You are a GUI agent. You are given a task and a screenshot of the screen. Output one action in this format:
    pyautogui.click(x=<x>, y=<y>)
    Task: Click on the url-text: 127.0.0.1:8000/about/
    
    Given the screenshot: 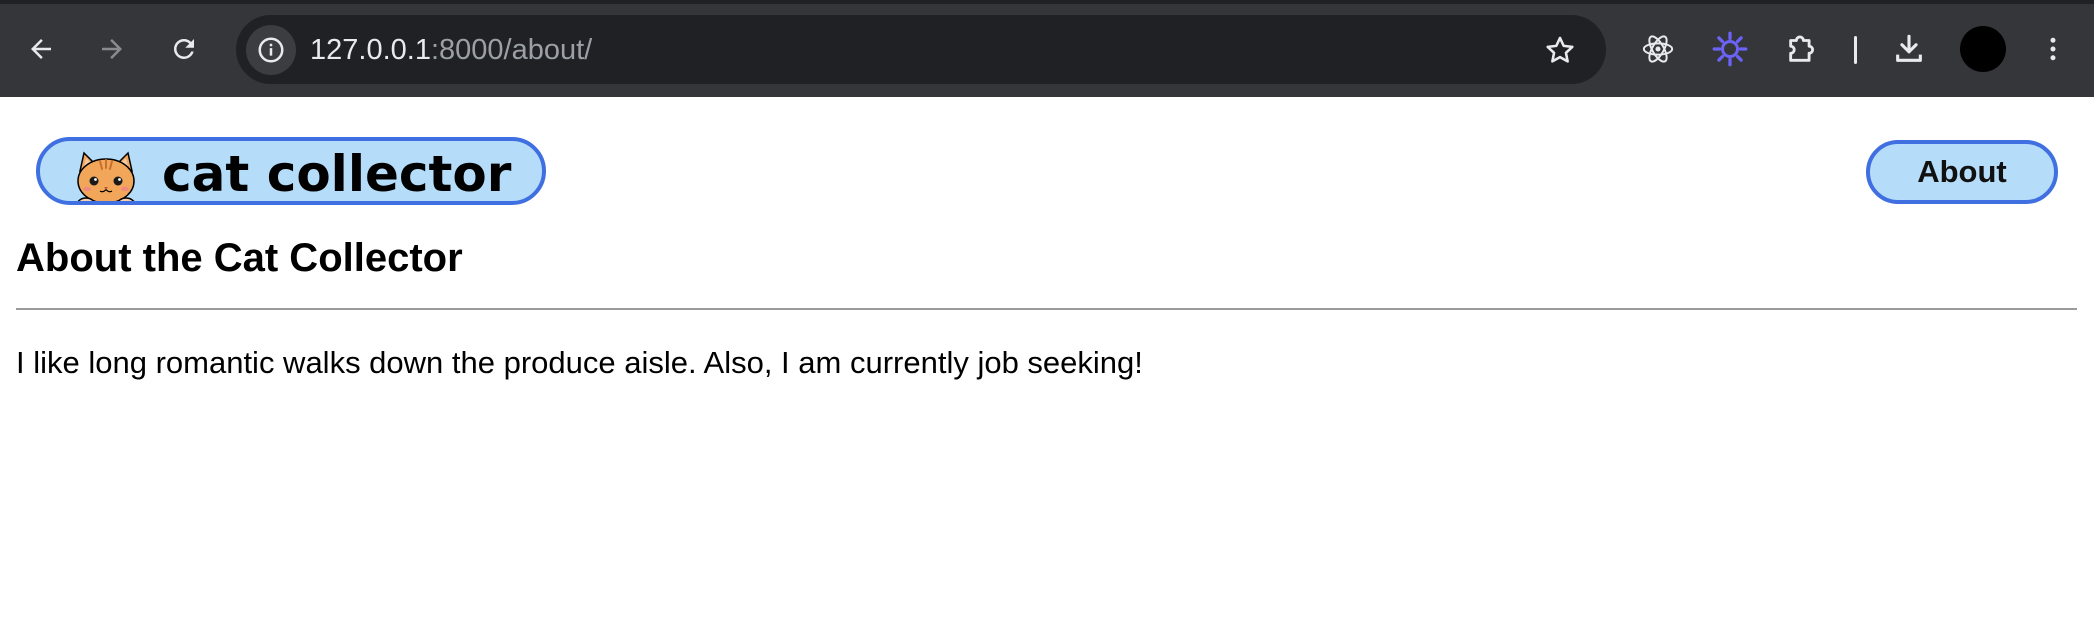 What is the action you would take?
    pyautogui.click(x=451, y=50)
    